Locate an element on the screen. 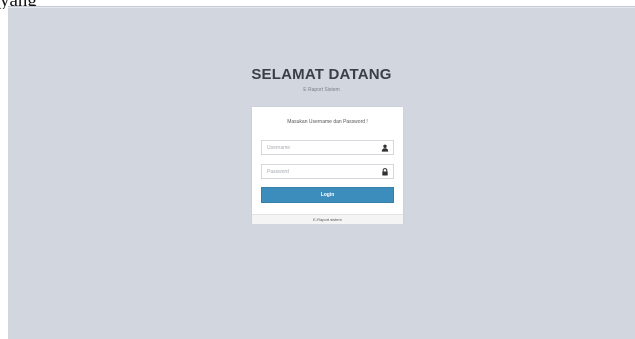 This screenshot has height=339, width=635. login-message: Masukan Username dan Password ! is located at coordinates (327, 122).